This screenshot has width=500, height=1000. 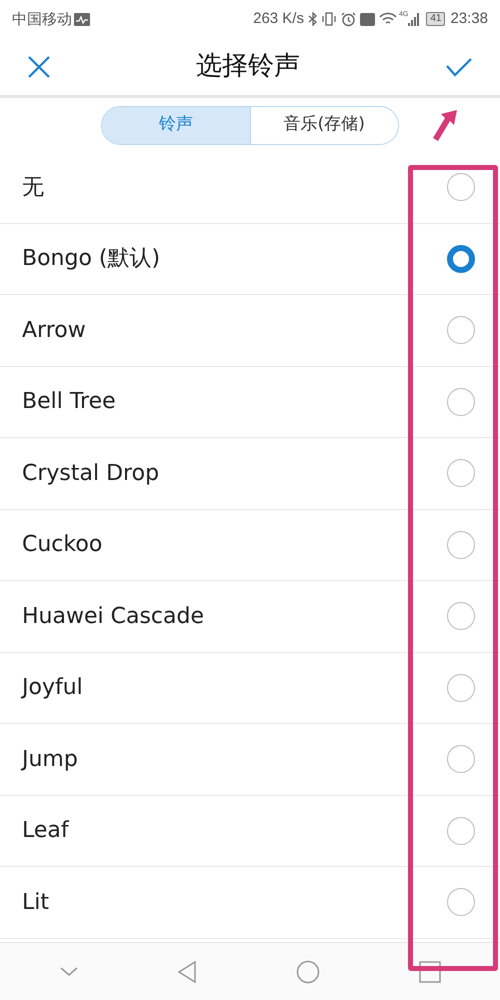 I want to click on ringtone-item: Jump, so click(x=250, y=760).